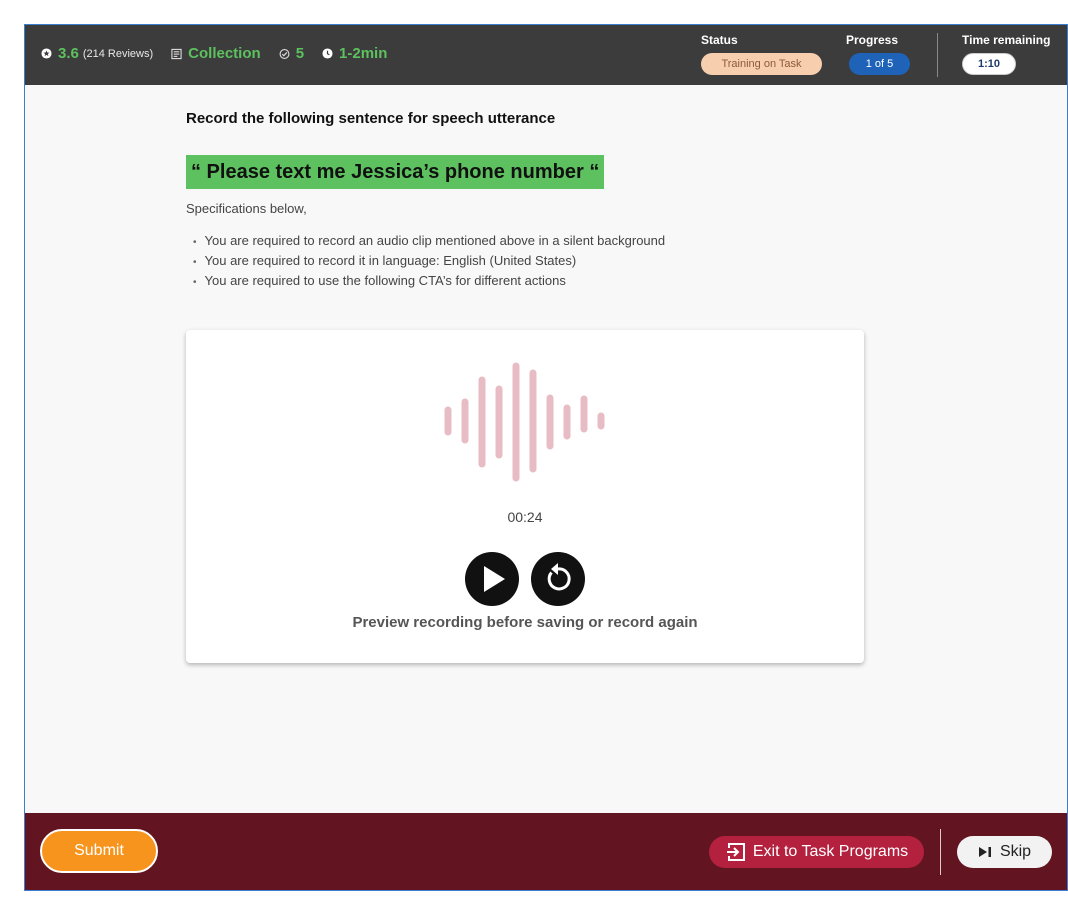 The height and width of the screenshot is (915, 1068). What do you see at coordinates (761, 64) in the screenshot?
I see `status-badge: Training on Task` at bounding box center [761, 64].